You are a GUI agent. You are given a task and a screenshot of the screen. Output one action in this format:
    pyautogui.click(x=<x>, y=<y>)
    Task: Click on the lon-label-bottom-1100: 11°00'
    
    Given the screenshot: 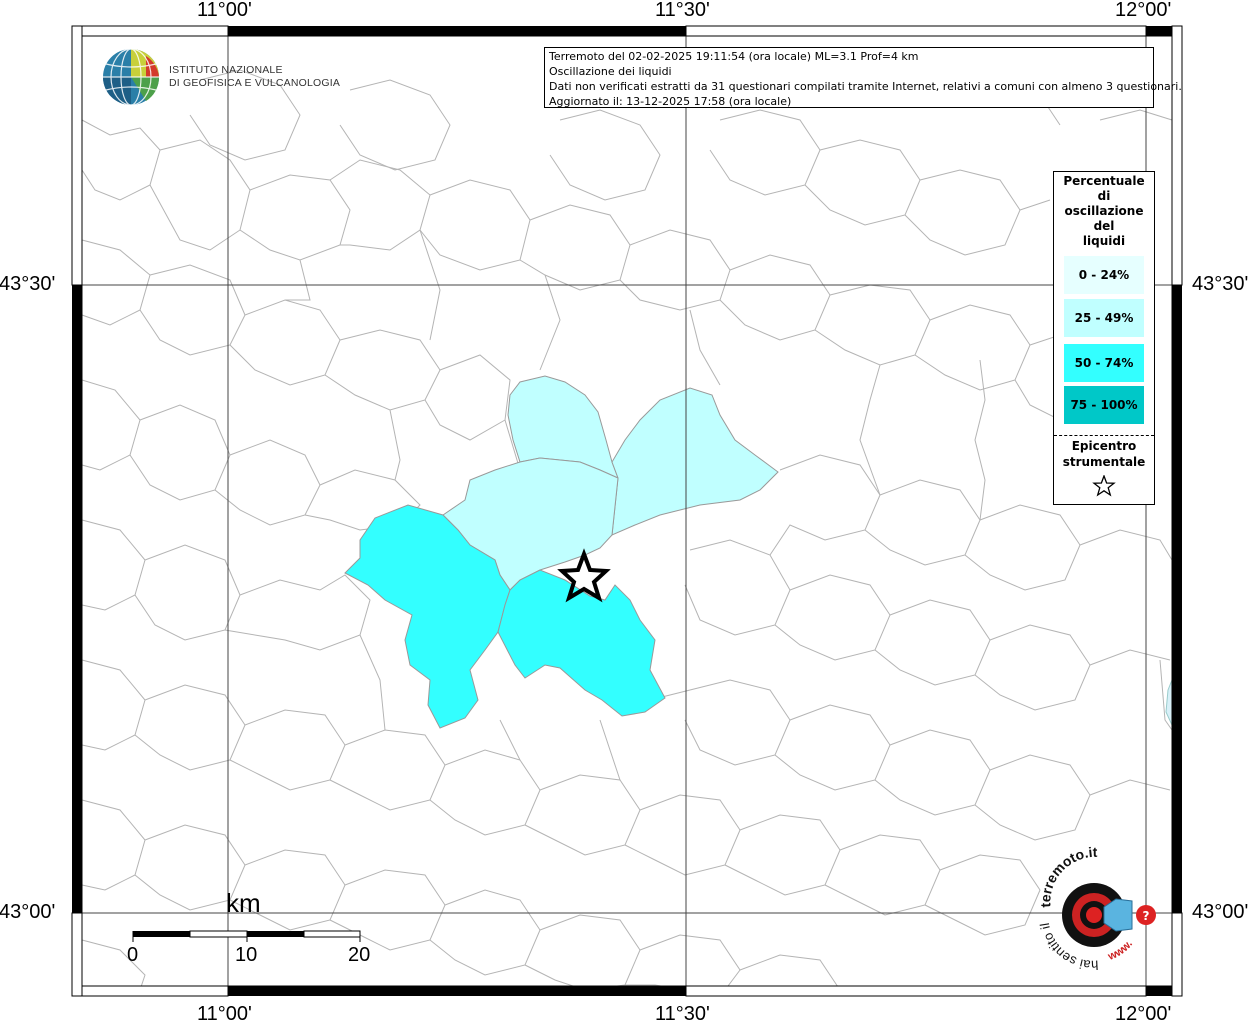 What is the action you would take?
    pyautogui.click(x=224, y=1014)
    